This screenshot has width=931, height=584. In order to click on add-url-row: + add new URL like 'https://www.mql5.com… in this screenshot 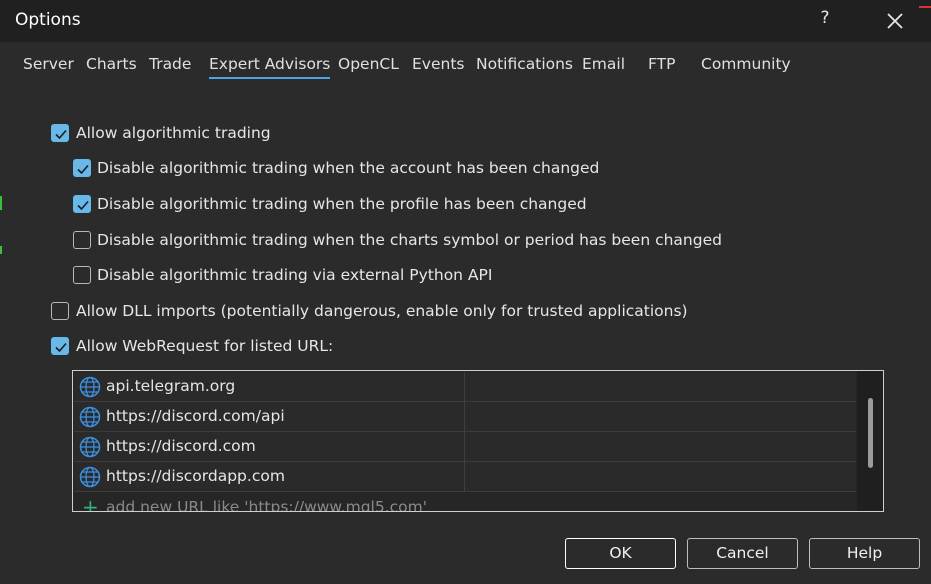, I will do `click(465, 502)`.